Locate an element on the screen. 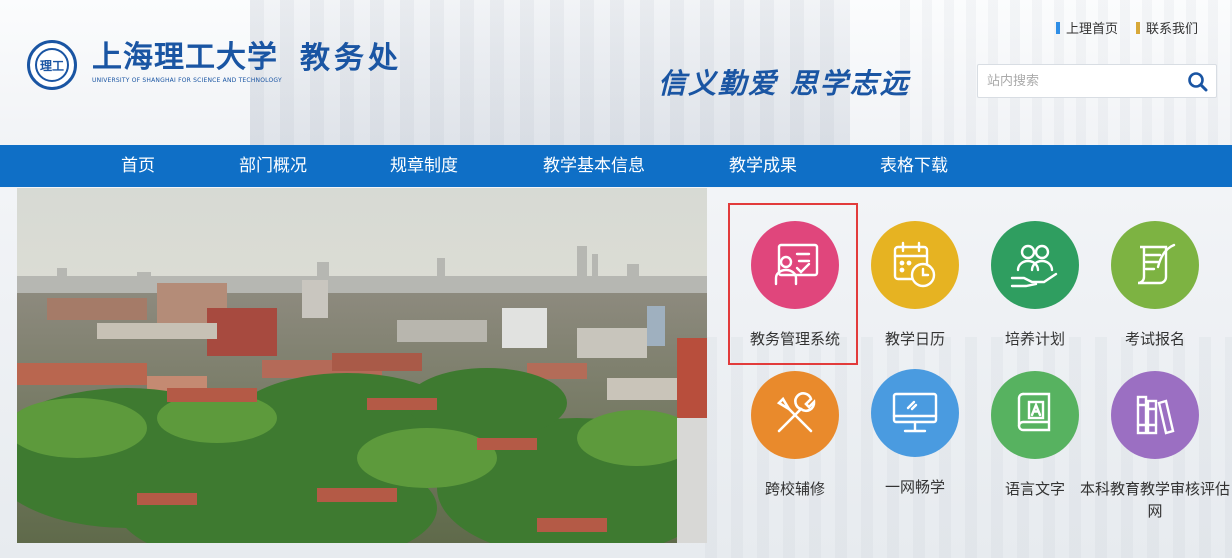 Image resolution: width=1232 pixels, height=558 pixels. nav-item-downloads: 表格下载 is located at coordinates (914, 166).